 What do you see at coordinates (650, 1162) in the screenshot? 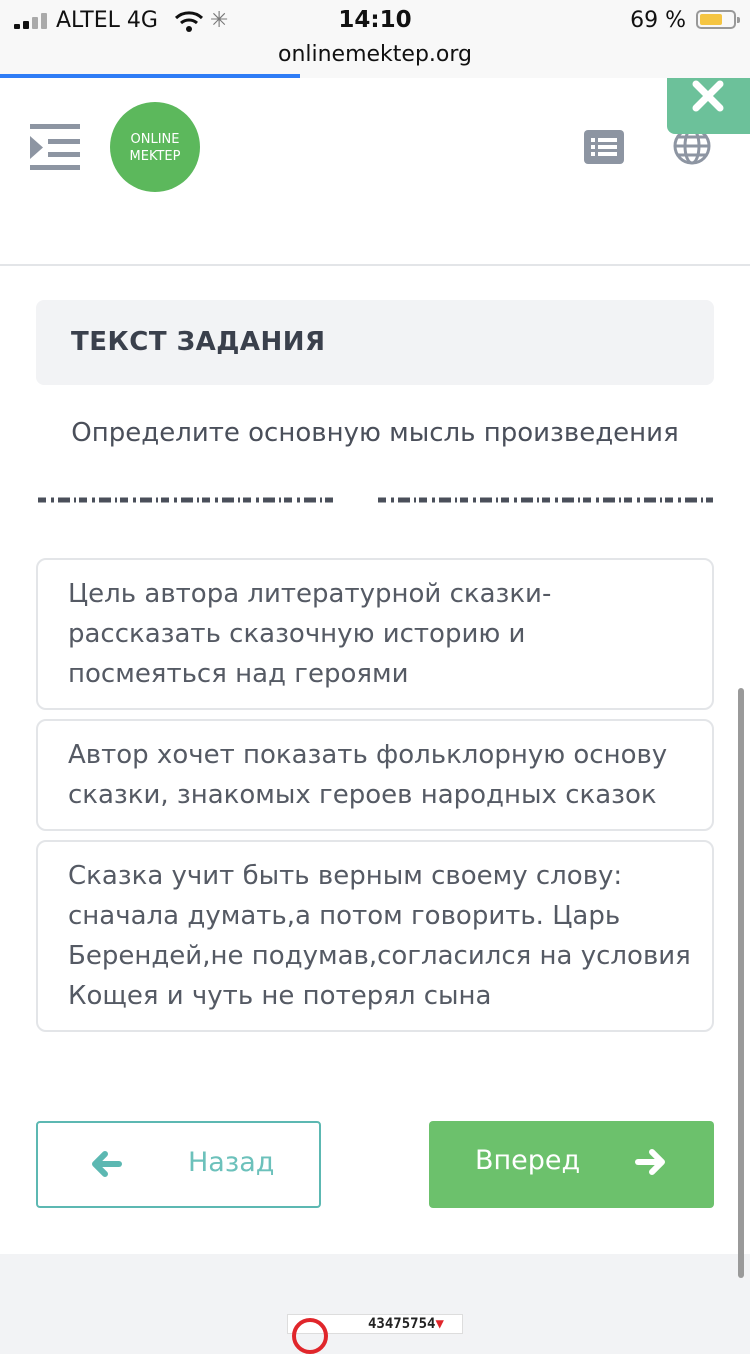
I see `arrow-right-icon` at bounding box center [650, 1162].